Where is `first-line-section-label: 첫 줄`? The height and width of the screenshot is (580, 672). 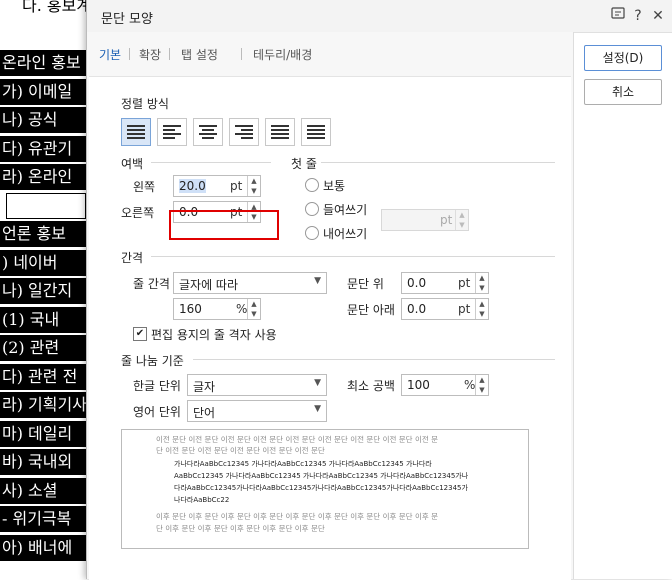
first-line-section-label: 첫 줄 is located at coordinates (304, 164).